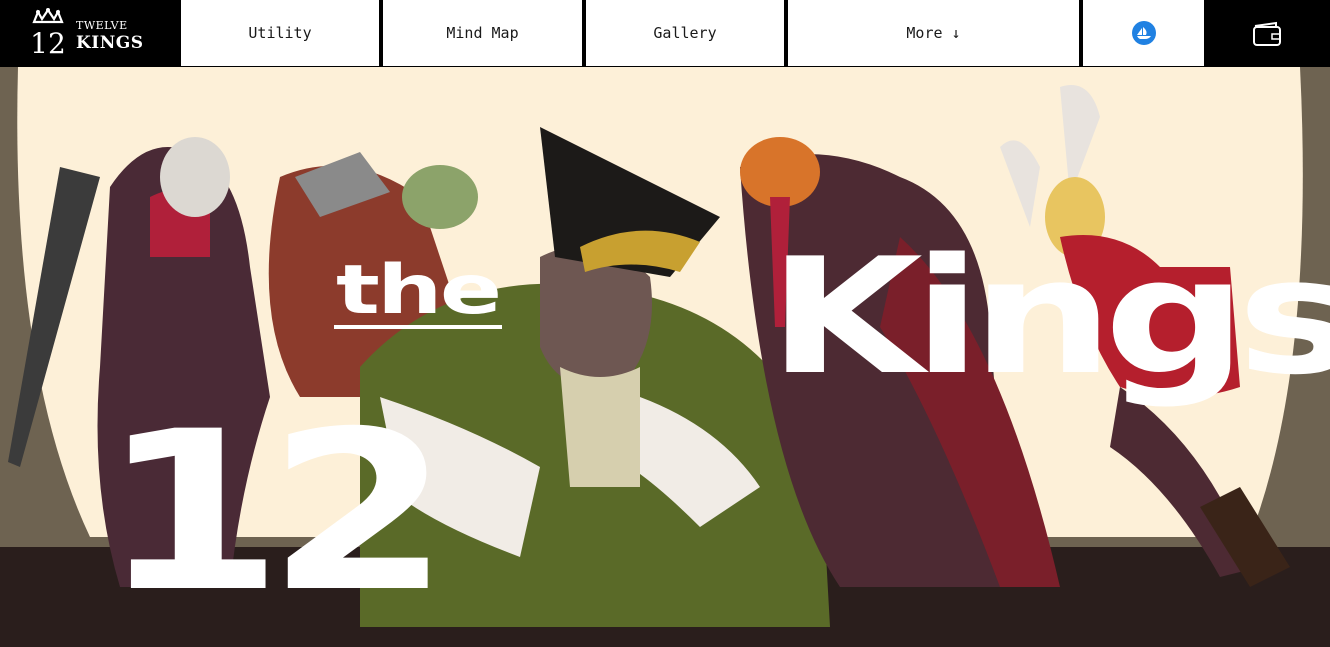 The width and height of the screenshot is (1330, 647). I want to click on opensea-button, so click(1143, 33).